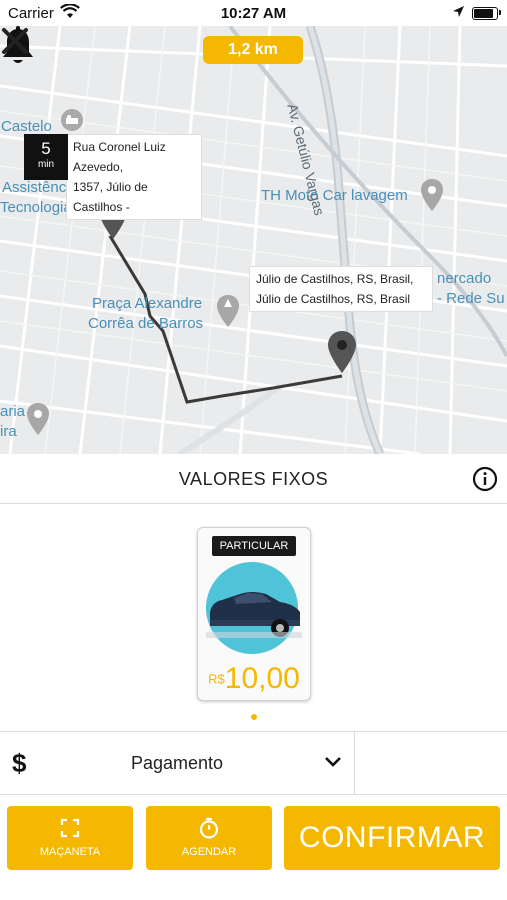  I want to click on destination-address-line: Júlio de Castilhos, RS, Brasil, so click(333, 299).